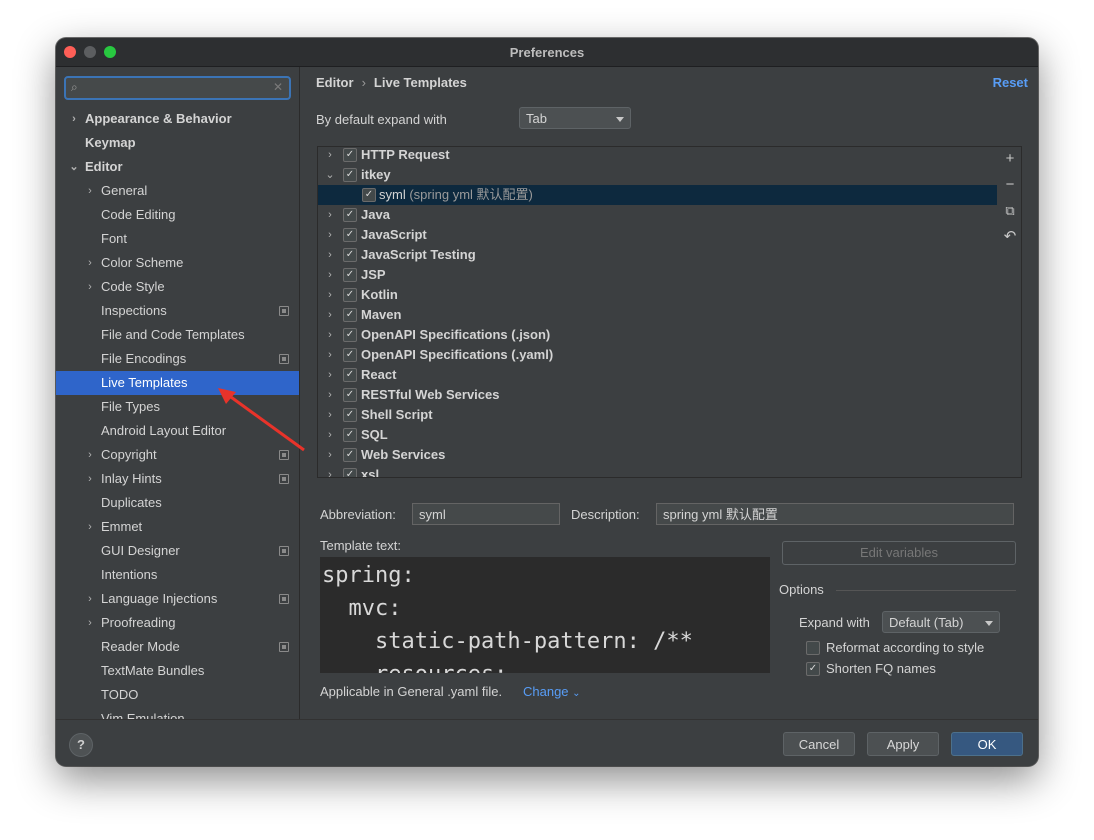 The image size is (1094, 840). Describe the element at coordinates (819, 744) in the screenshot. I see `cancel-button: Cancel` at that location.